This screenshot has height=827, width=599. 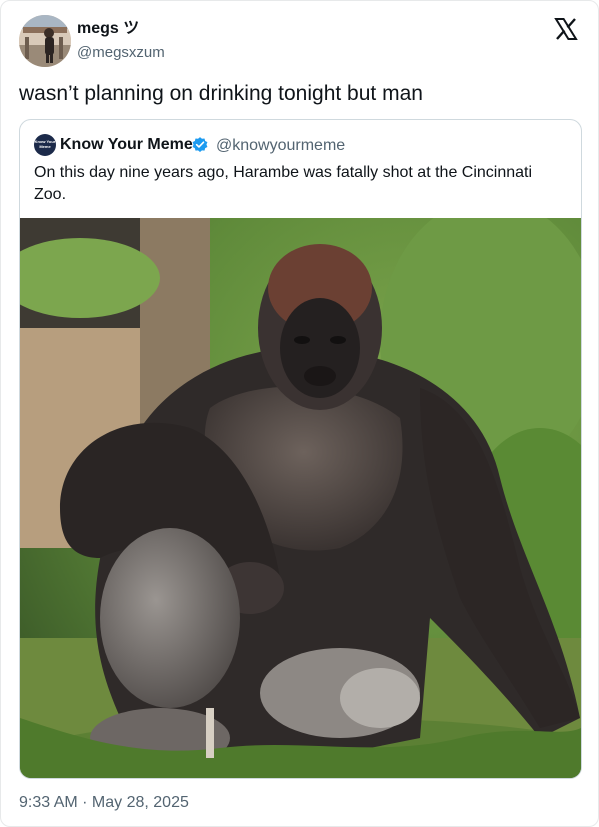 What do you see at coordinates (121, 53) in the screenshot?
I see `author-handle: @megsxzum` at bounding box center [121, 53].